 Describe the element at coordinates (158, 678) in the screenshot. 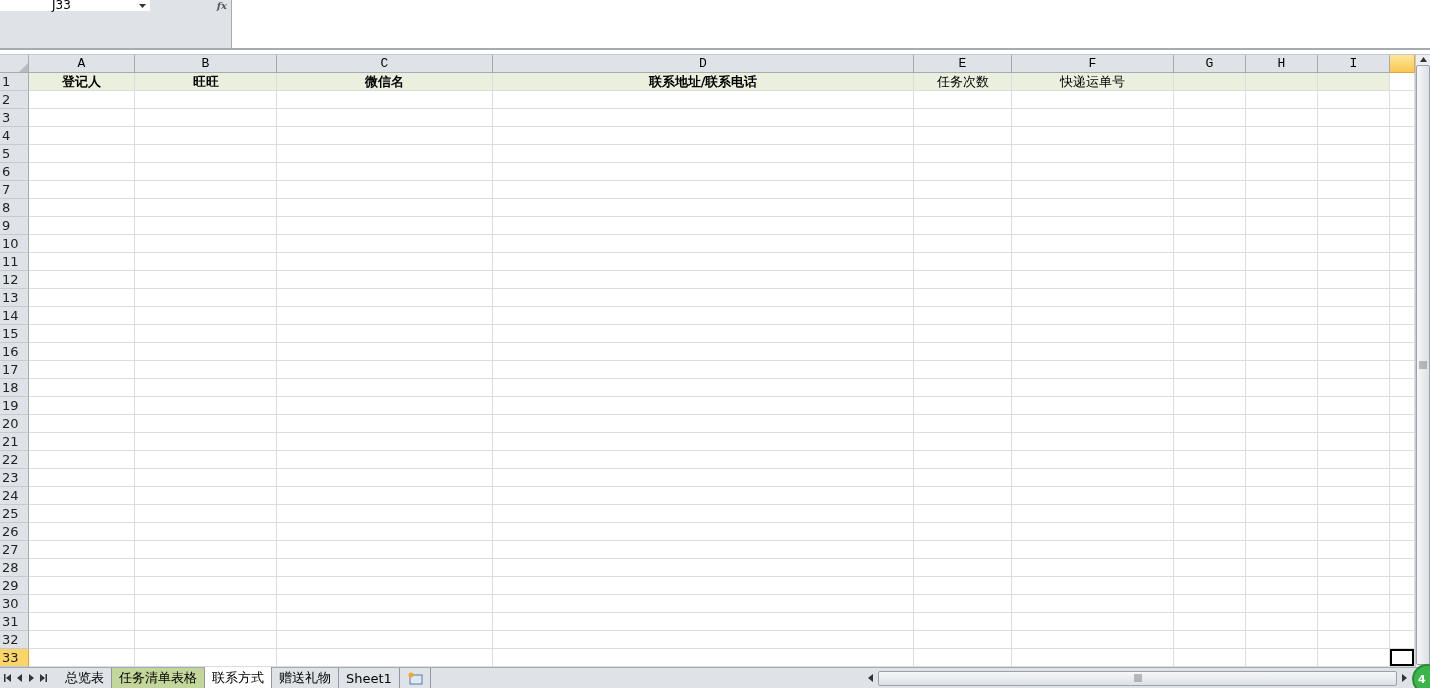

I see `sheet-tab: 任务清单表格` at that location.